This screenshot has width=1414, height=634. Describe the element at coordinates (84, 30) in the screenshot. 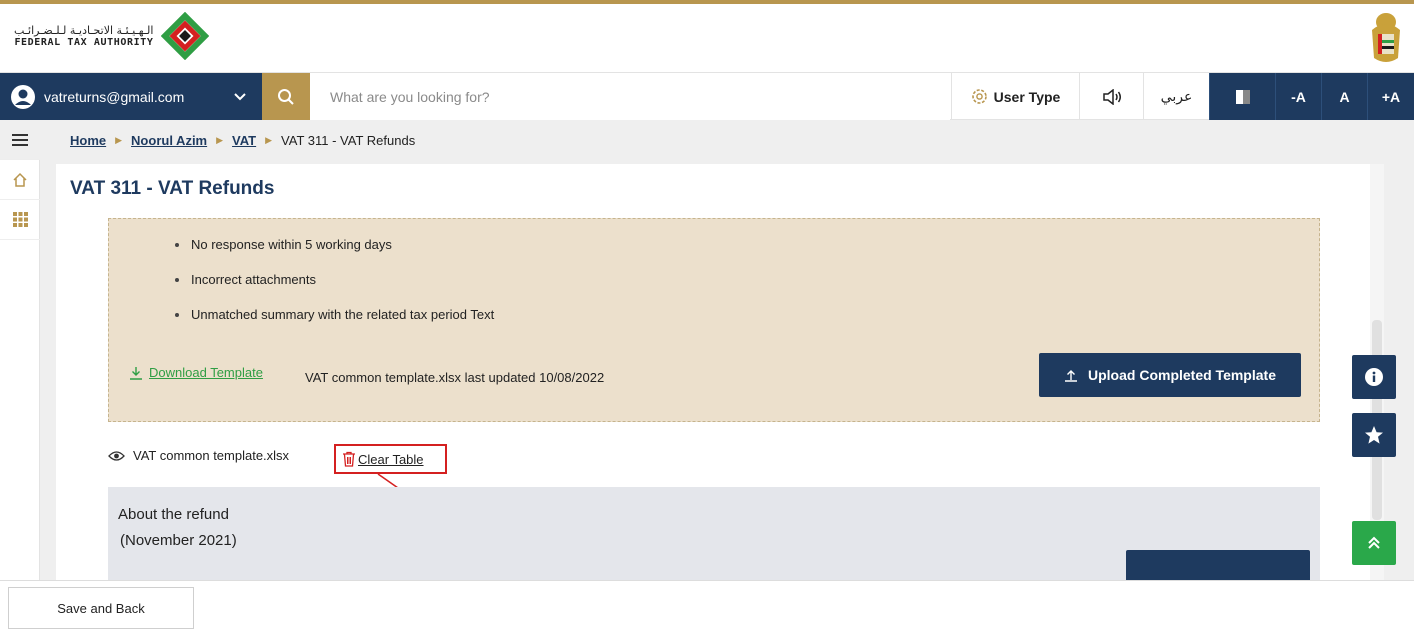

I see `logo-arabic-name: الـهـيـئـة الاتحـاديـة لـلـضـرائـب` at that location.